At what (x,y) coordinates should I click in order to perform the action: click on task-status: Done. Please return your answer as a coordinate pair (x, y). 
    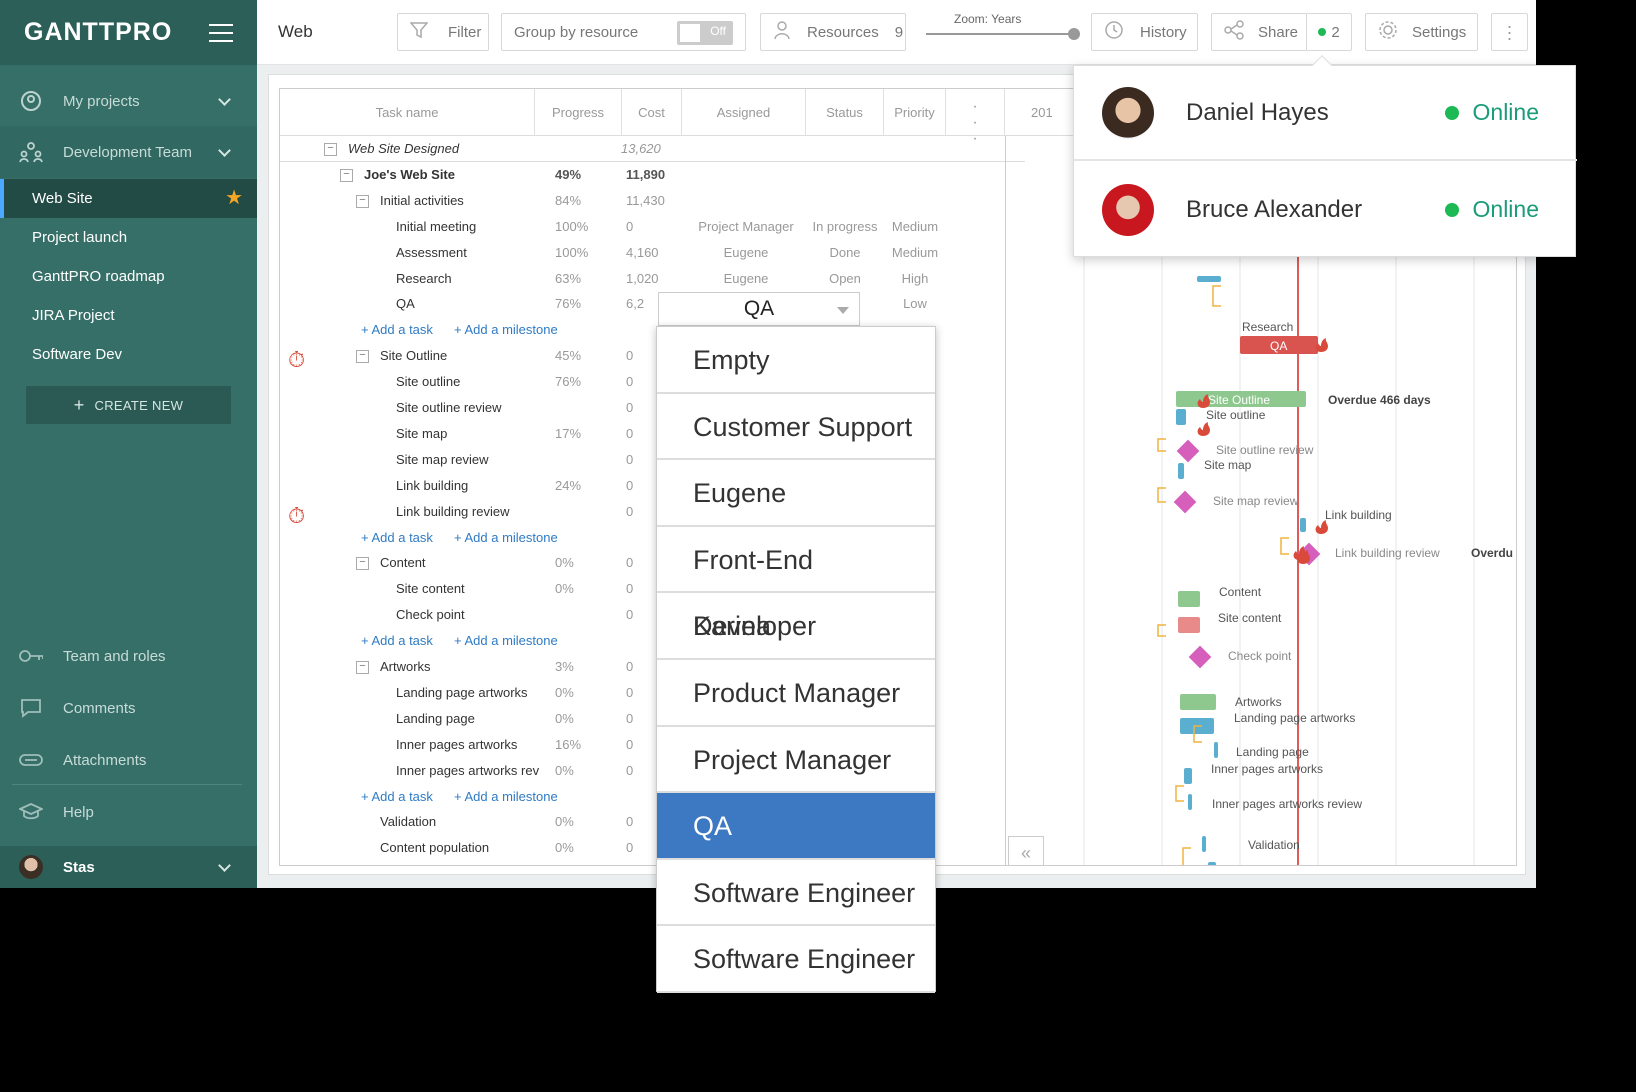
    Looking at the image, I should click on (845, 253).